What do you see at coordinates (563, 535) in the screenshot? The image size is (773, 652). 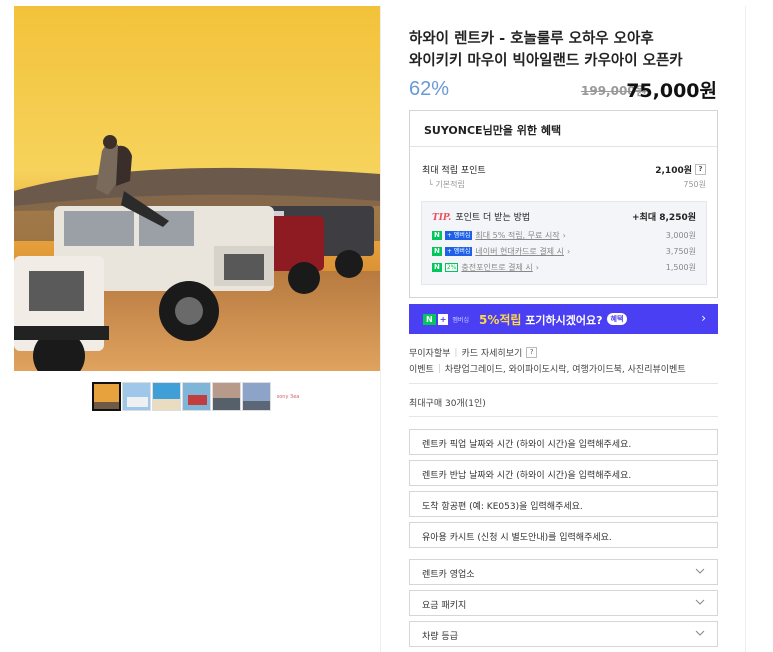 I see `child-seat-input: 유아용 카시트 (신청 시 별도안내)를 입력해주세요.` at bounding box center [563, 535].